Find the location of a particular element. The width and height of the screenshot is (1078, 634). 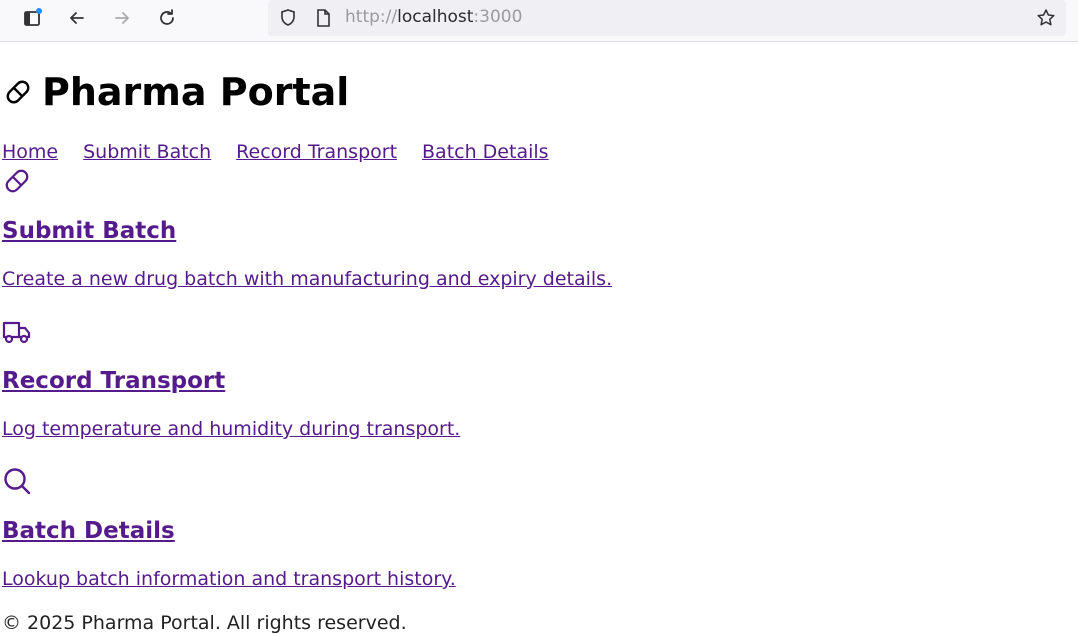

url-host: localhost is located at coordinates (435, 17).